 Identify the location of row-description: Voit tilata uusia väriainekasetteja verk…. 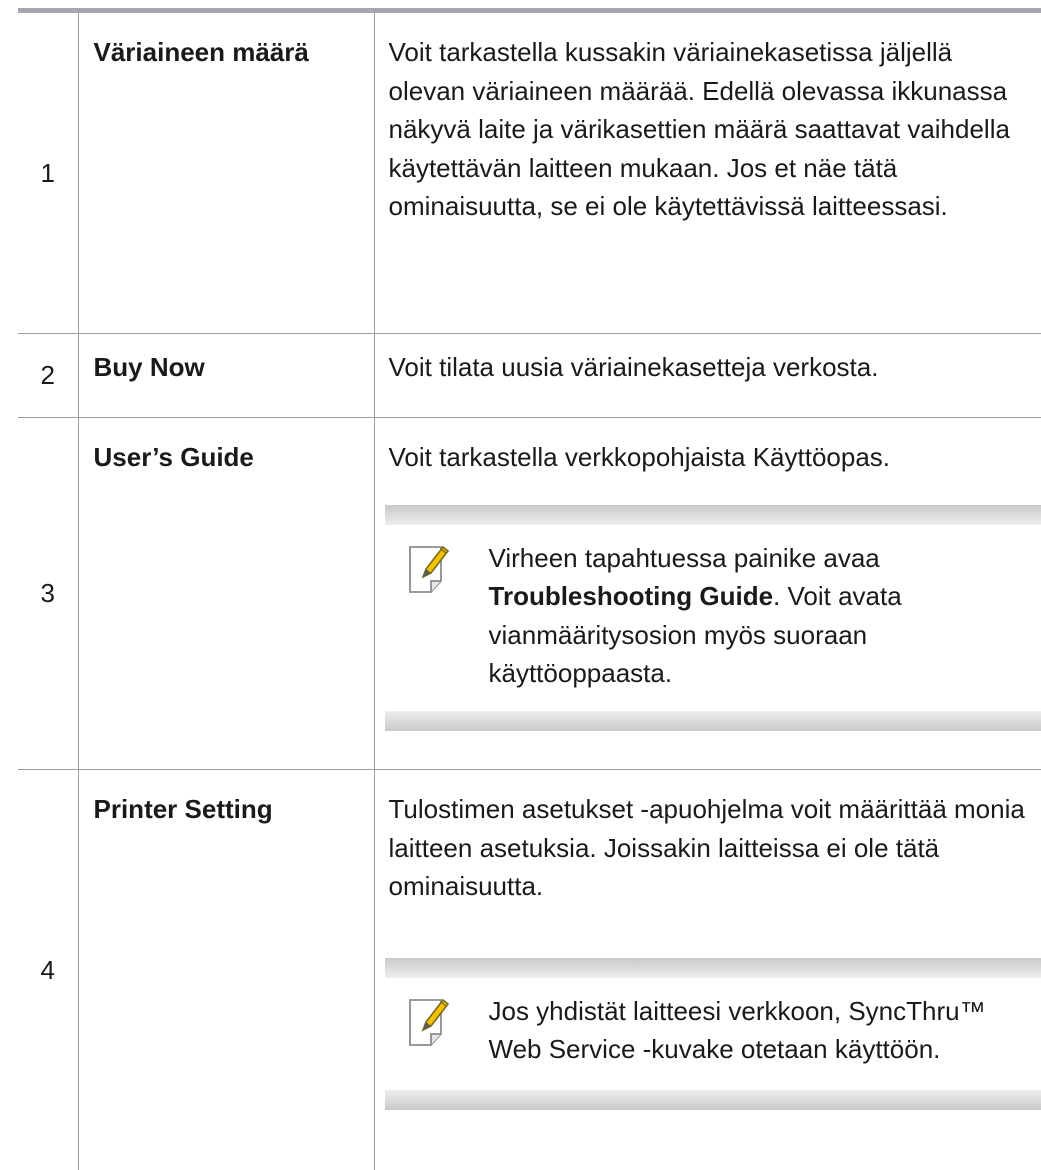
(707, 376).